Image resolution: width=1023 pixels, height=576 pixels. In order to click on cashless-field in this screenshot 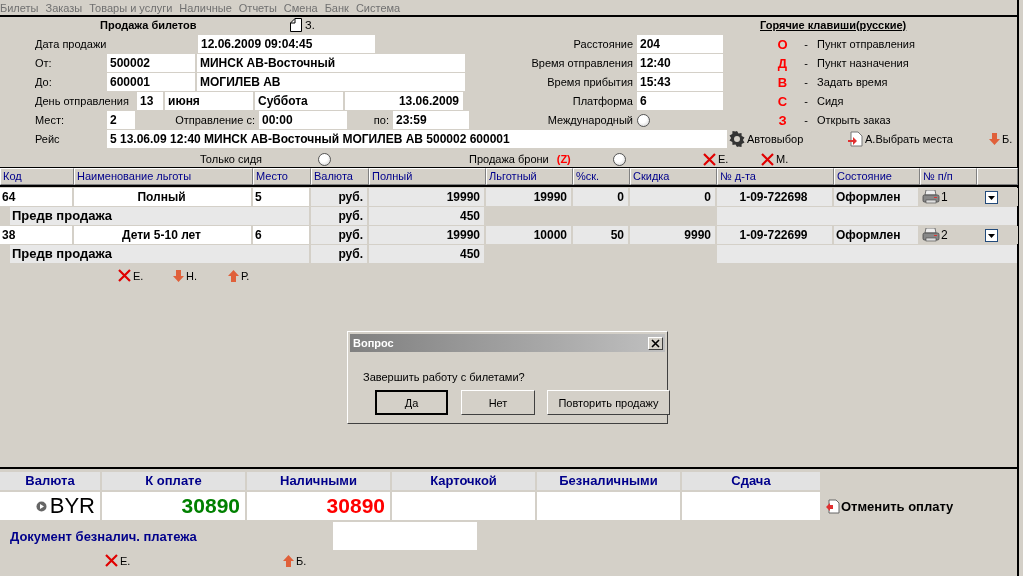, I will do `click(608, 506)`.